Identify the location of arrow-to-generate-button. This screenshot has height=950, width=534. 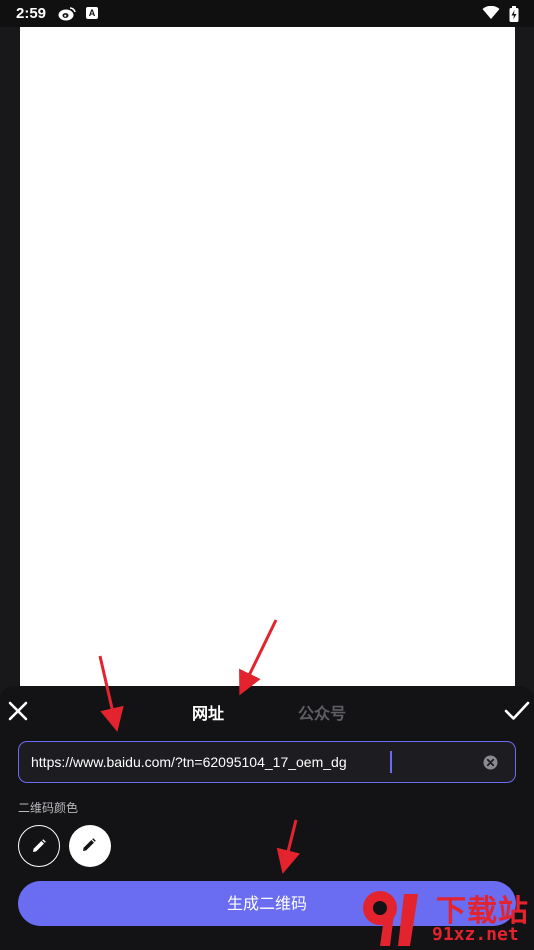
(288, 846).